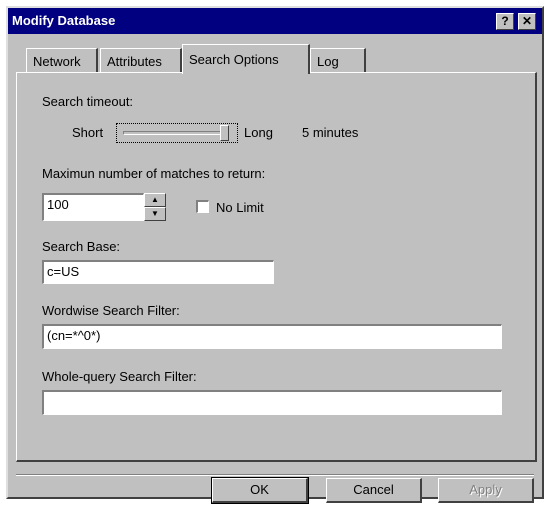  What do you see at coordinates (330, 132) in the screenshot?
I see `timeout-value-text: 5 minutes` at bounding box center [330, 132].